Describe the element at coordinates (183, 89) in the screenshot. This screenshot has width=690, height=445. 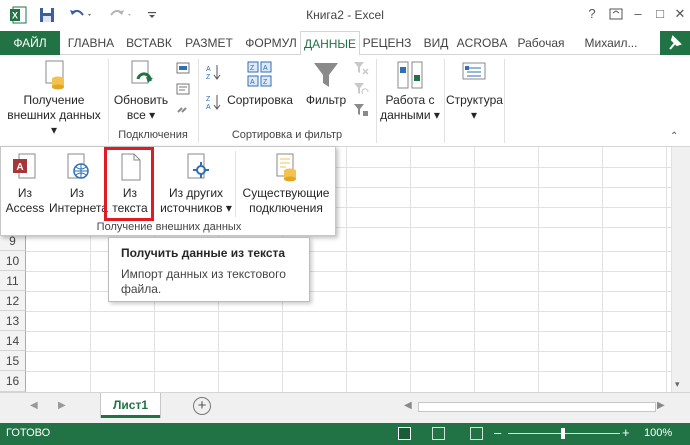
I see `properties-icon` at that location.